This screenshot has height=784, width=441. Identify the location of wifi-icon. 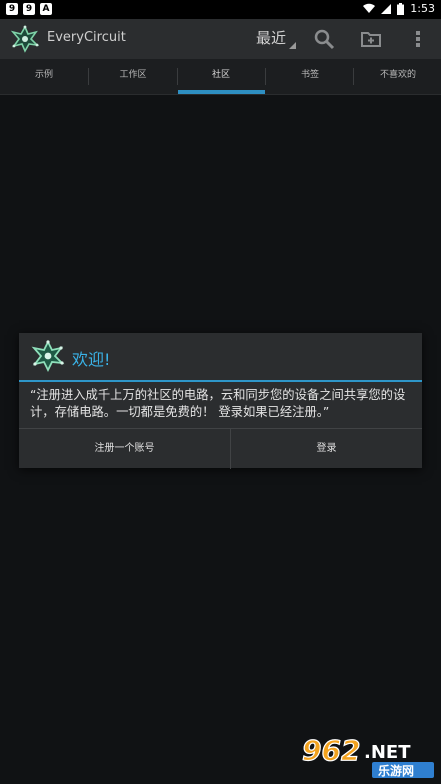
(369, 8).